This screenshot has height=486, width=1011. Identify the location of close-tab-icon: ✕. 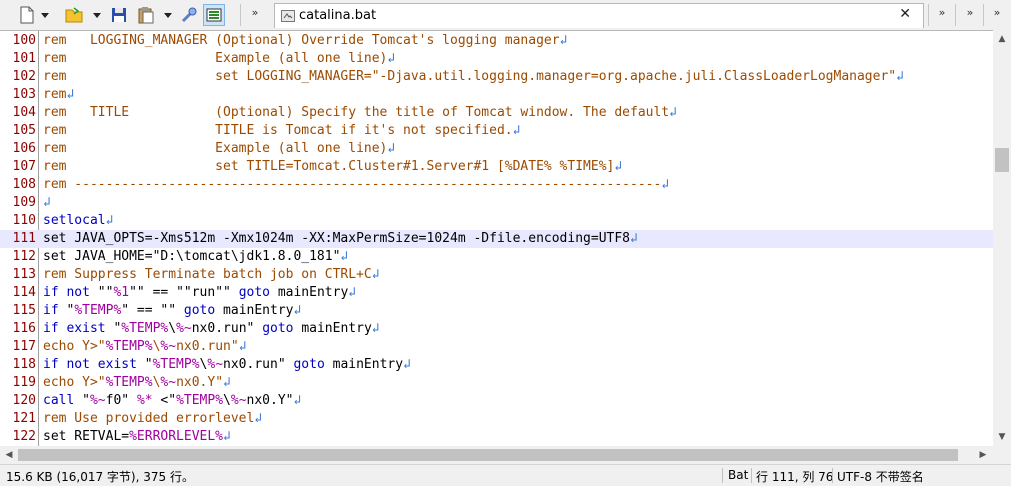
(905, 14).